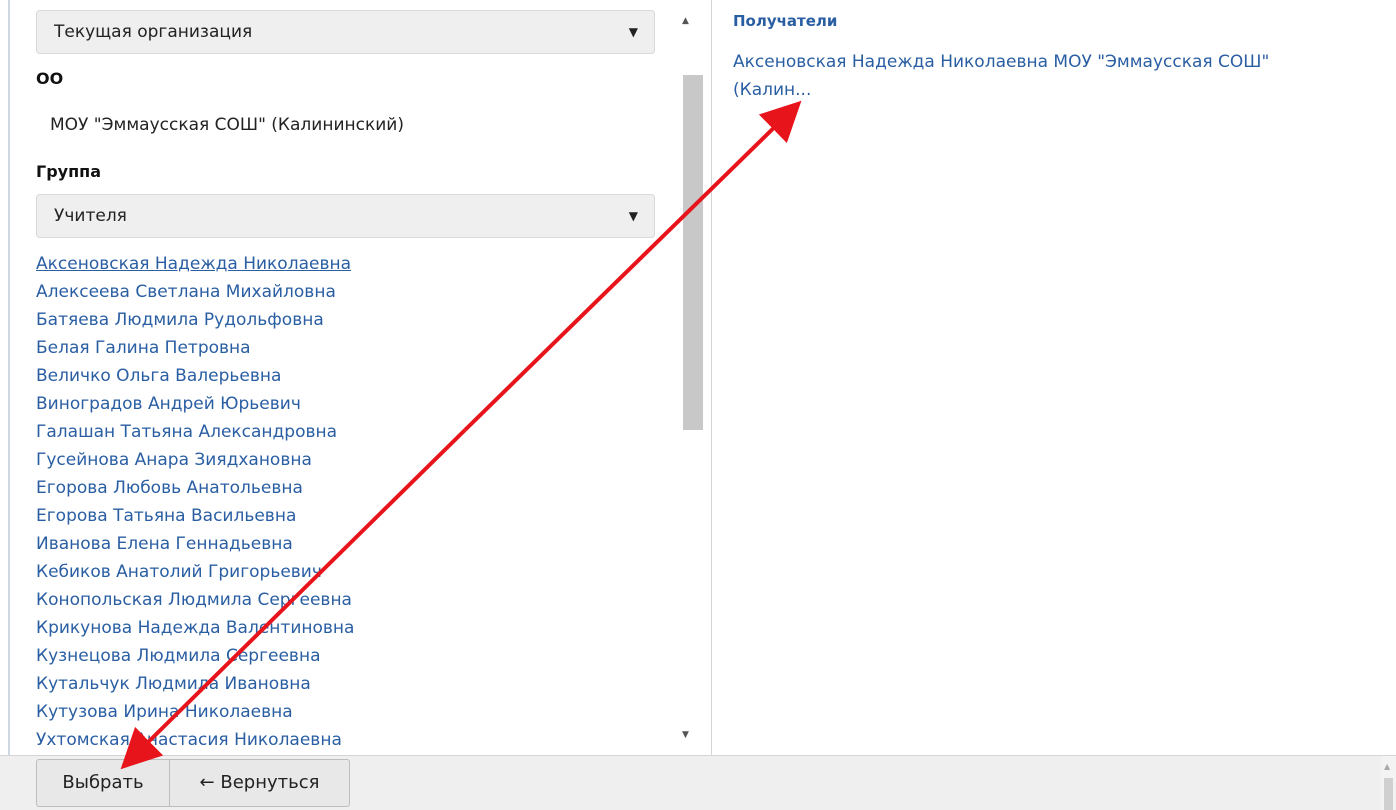  Describe the element at coordinates (195, 376) in the screenshot. I see `person-link: Величко Ольга Валерьевна` at that location.